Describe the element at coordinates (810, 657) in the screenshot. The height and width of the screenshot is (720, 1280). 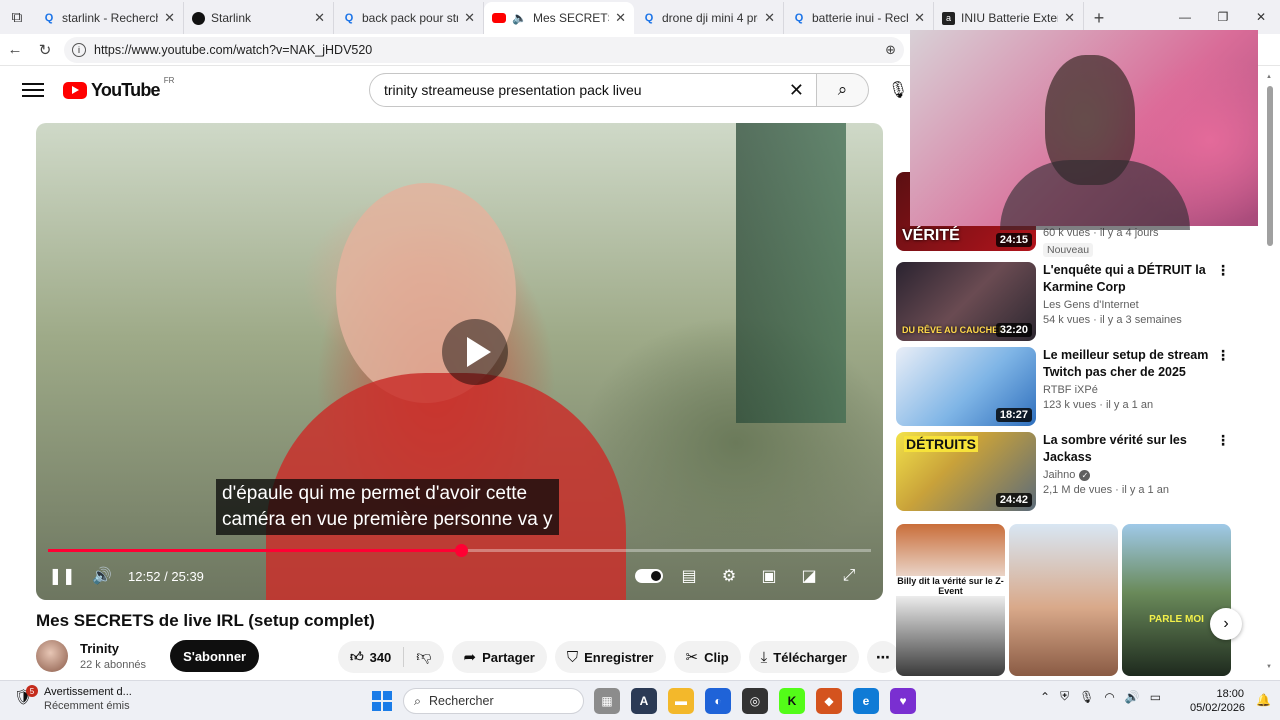
I see `download-label: Télécharger` at that location.